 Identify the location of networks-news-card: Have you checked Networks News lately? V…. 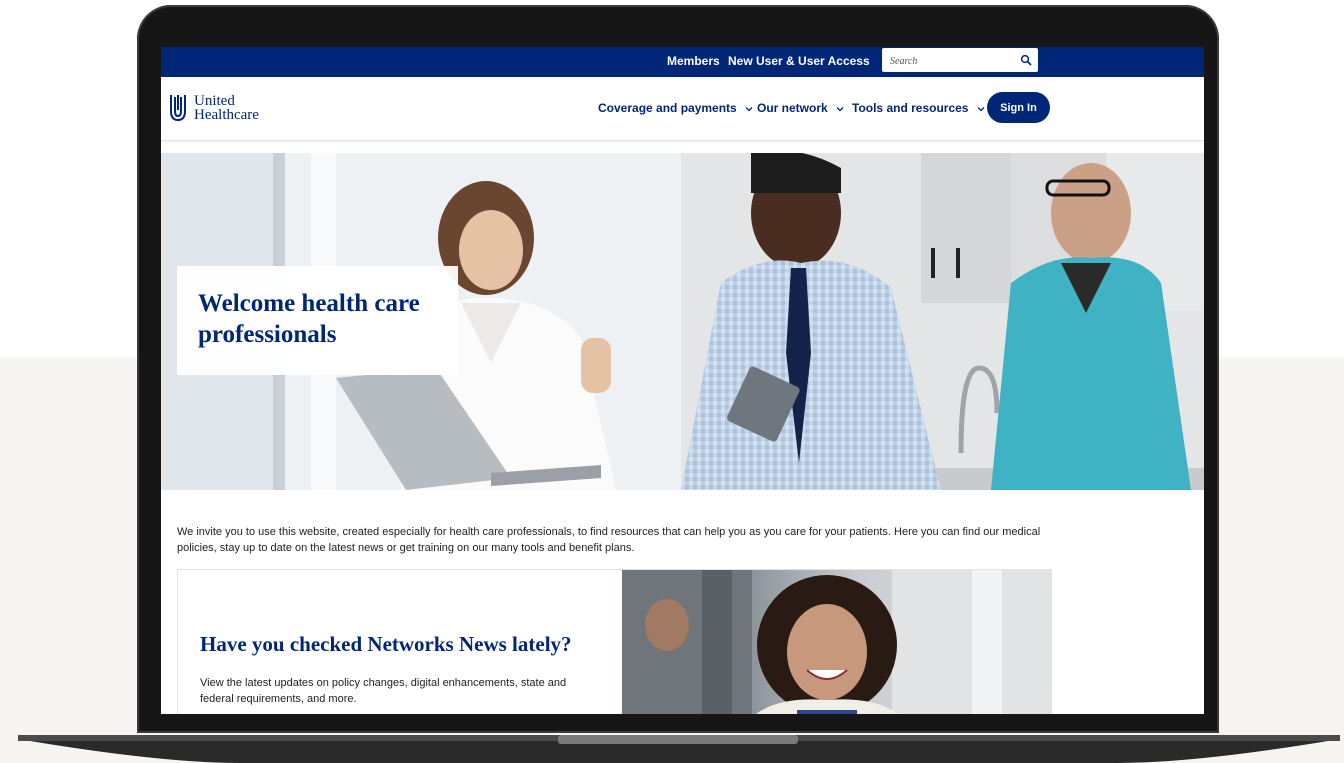
(614, 641).